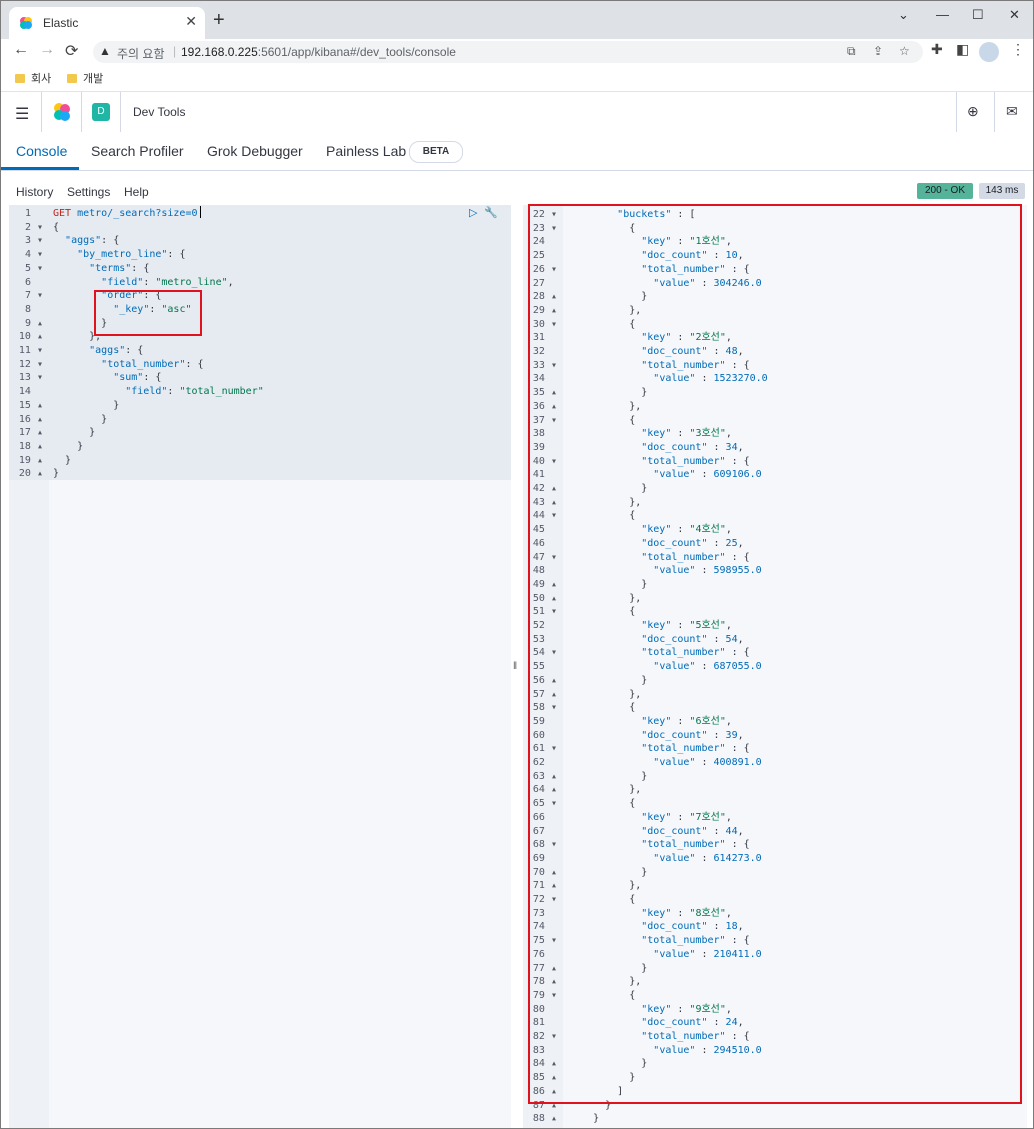  I want to click on beta-badge: BETA, so click(436, 152).